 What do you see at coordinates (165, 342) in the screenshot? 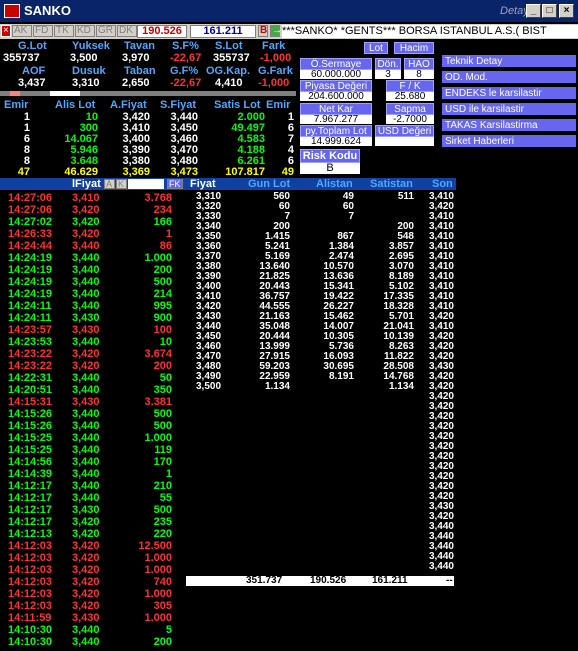
I see `trade-qty: 10` at bounding box center [165, 342].